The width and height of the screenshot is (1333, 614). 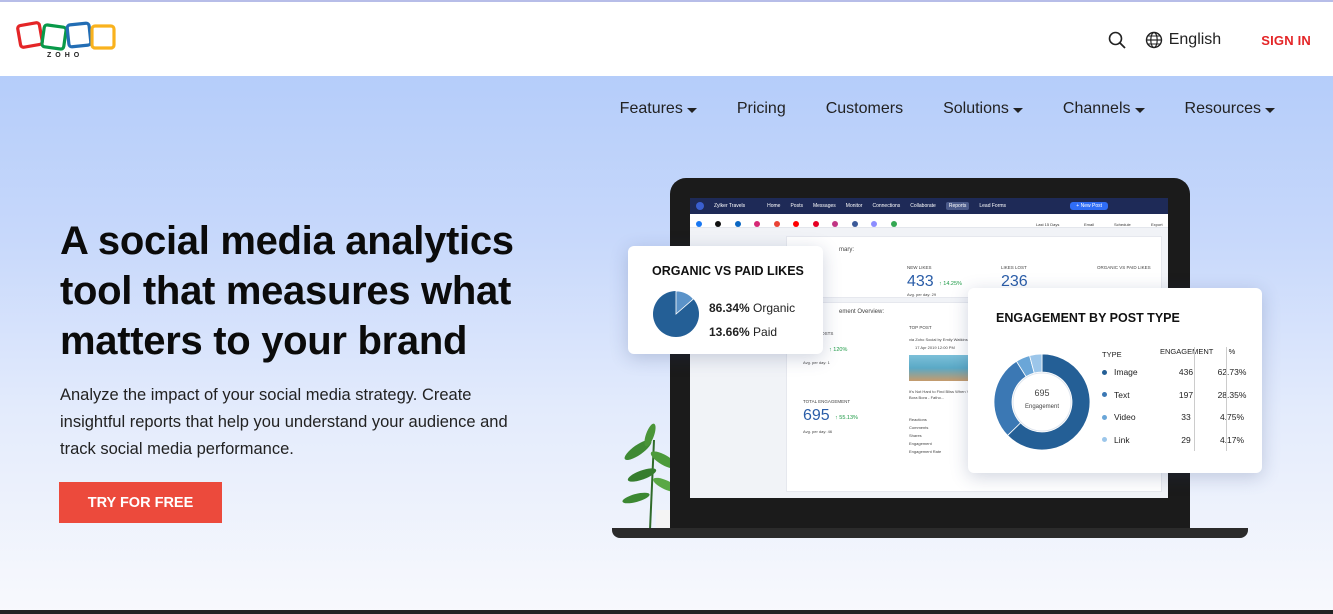 I want to click on new-likes-label: NEW LIKES, so click(x=919, y=267).